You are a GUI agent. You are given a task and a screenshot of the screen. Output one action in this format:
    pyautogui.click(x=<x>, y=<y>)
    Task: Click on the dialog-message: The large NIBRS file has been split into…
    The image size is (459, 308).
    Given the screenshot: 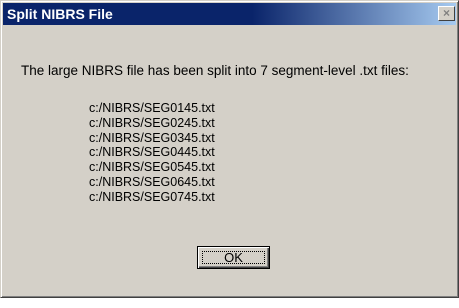 What is the action you would take?
    pyautogui.click(x=215, y=70)
    